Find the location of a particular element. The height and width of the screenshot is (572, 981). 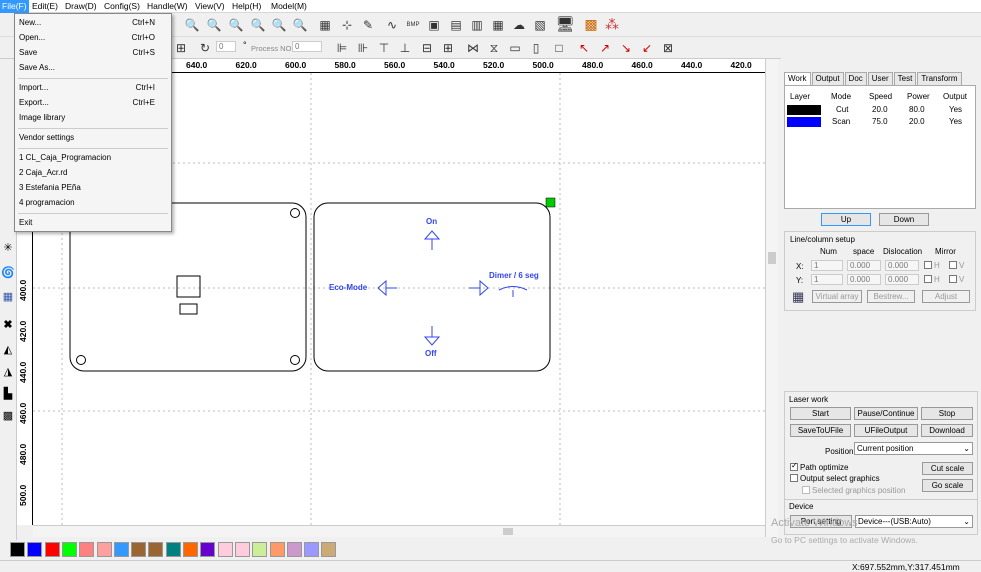

select-rect-icon: ▦ is located at coordinates (325, 25).